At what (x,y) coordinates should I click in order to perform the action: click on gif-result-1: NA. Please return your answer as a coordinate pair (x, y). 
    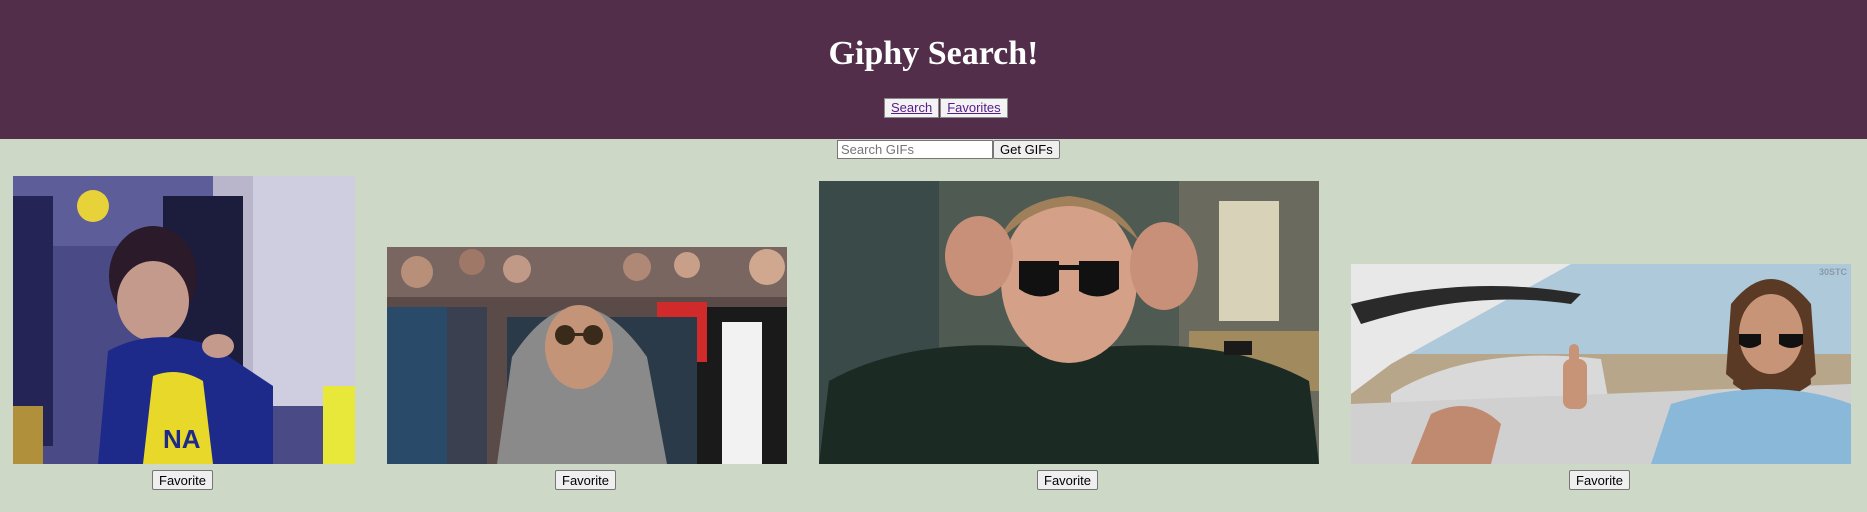
    Looking at the image, I should click on (184, 320).